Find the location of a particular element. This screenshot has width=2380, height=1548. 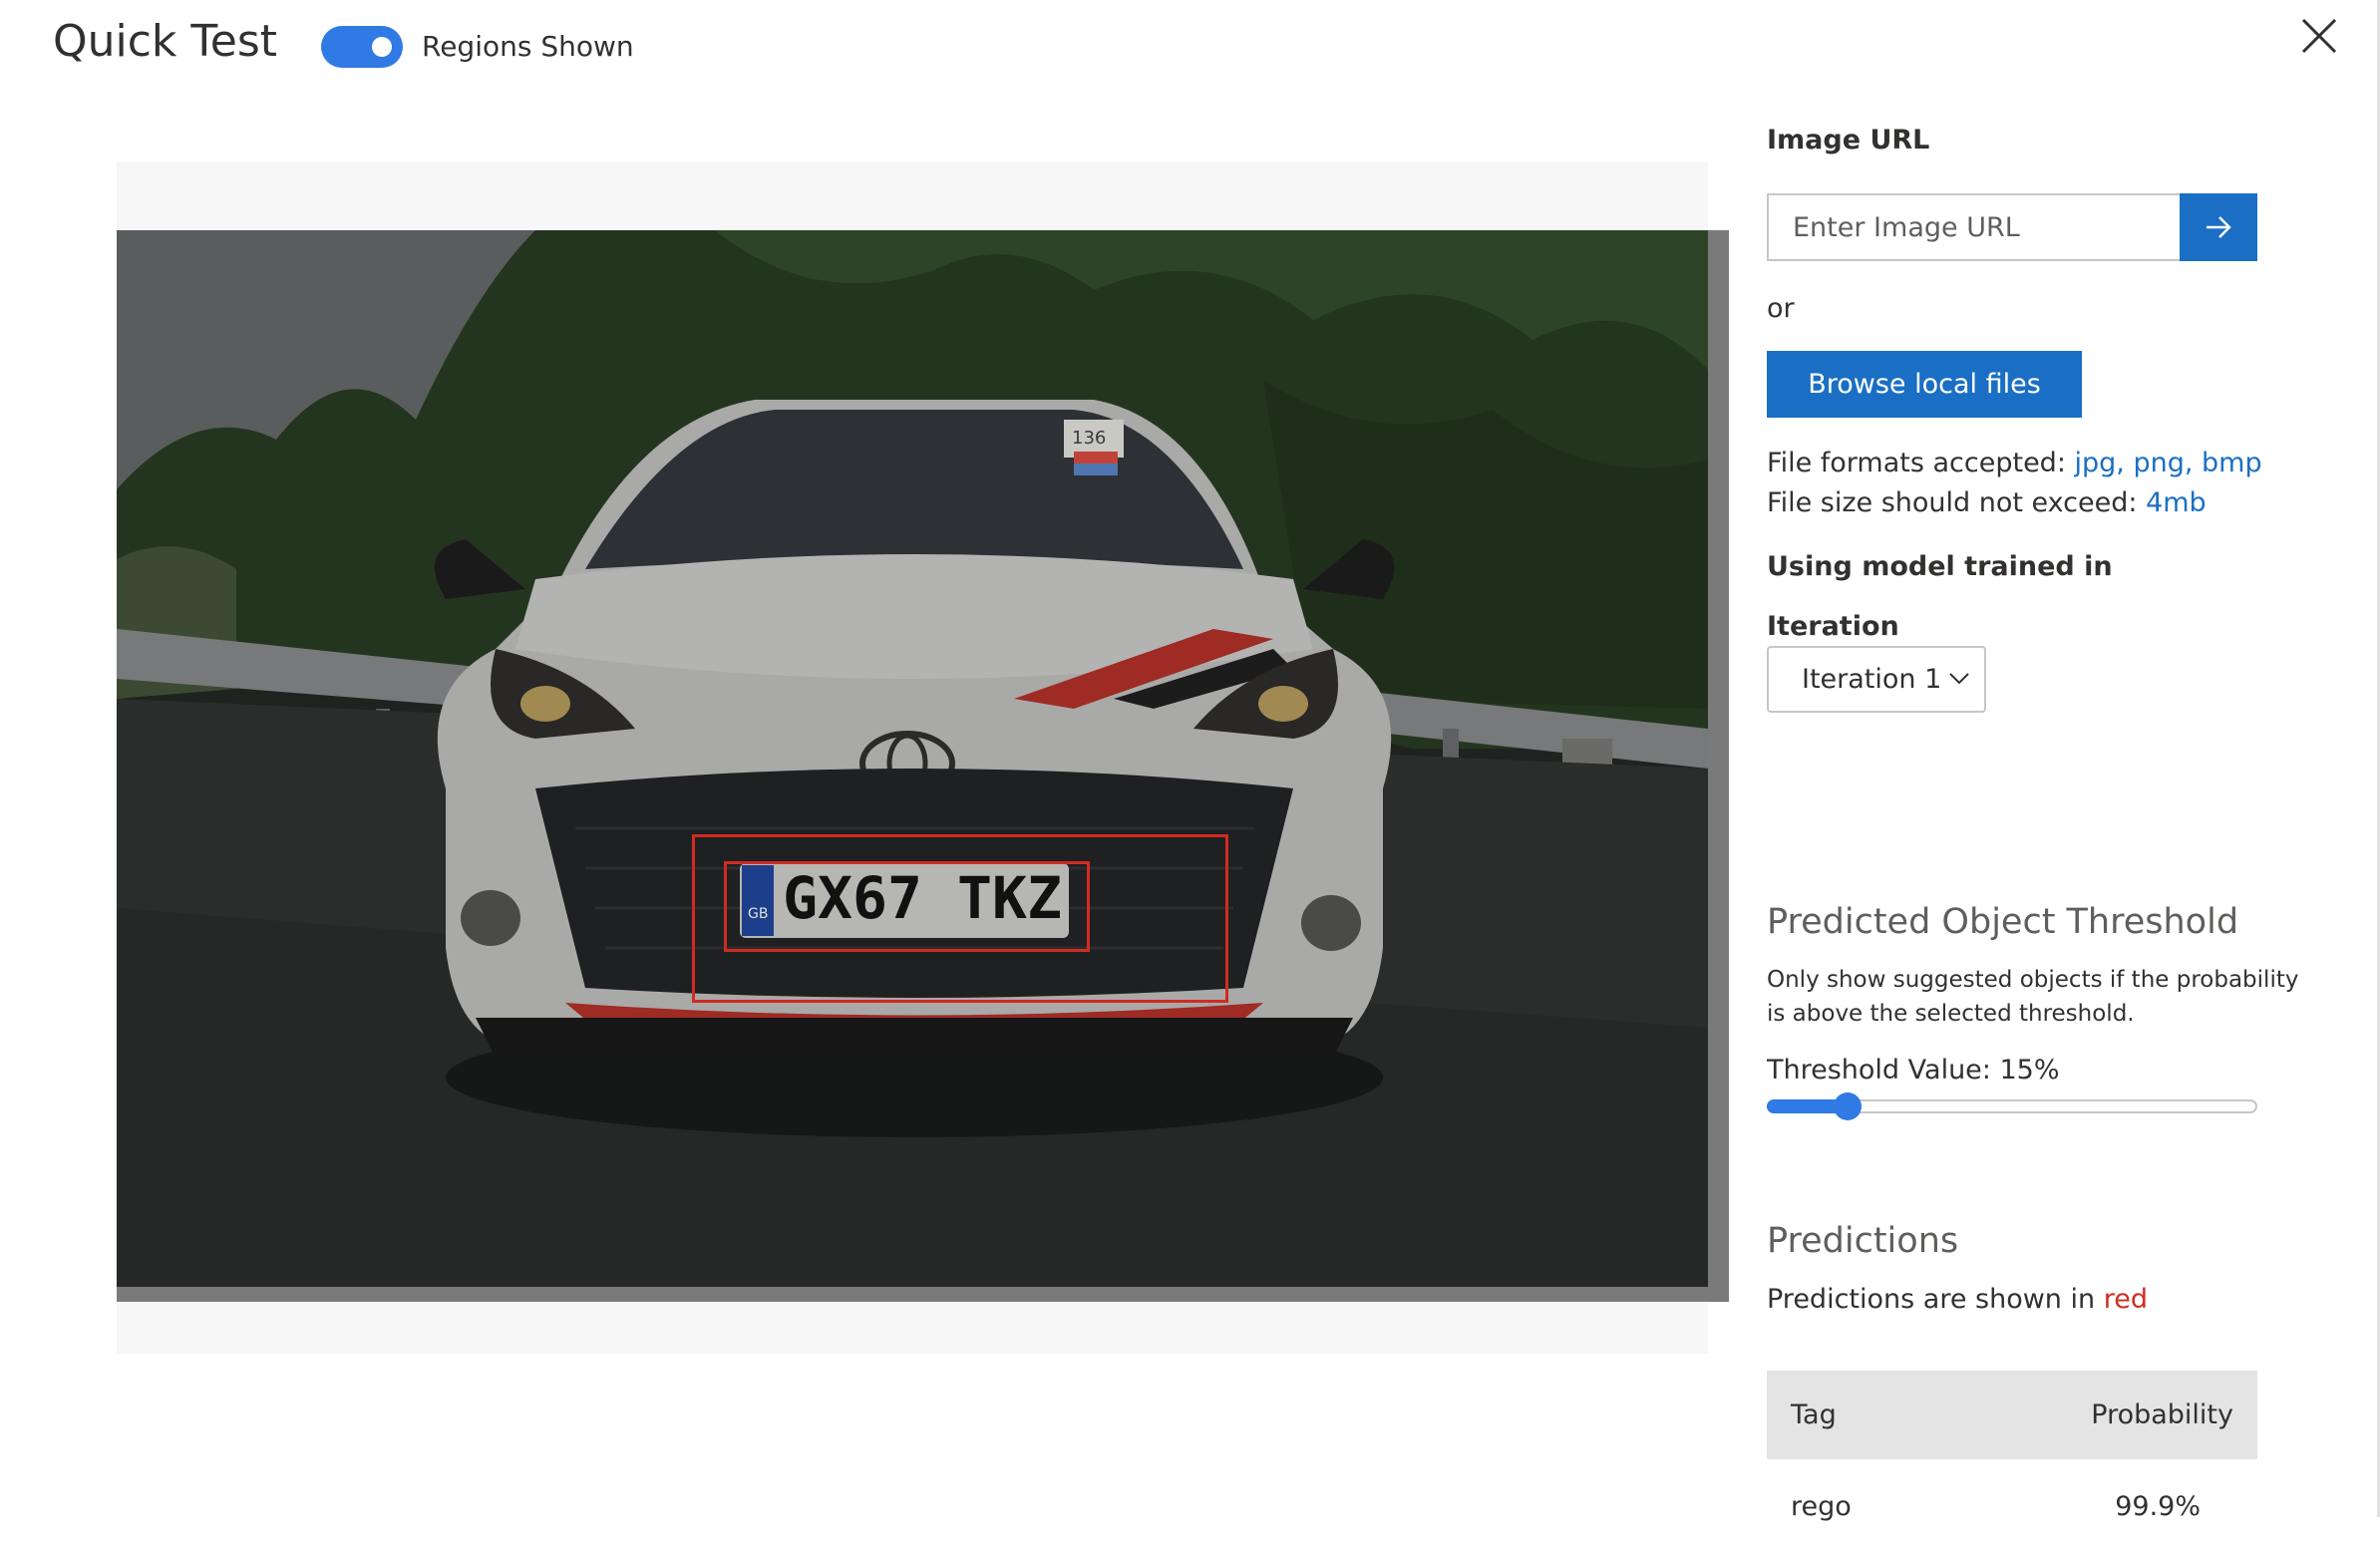

predictions-note: Predictions are shown in red is located at coordinates (1957, 1299).